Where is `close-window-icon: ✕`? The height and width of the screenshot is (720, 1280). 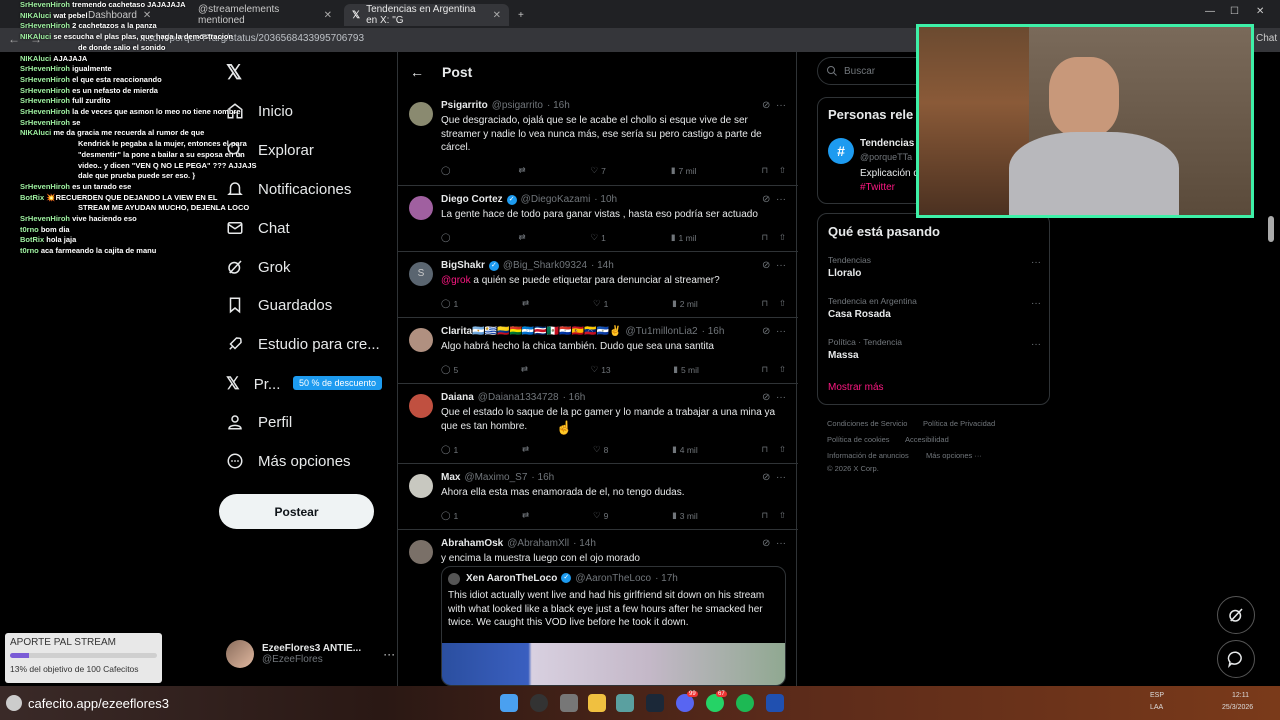
close-window-icon: ✕ is located at coordinates (1260, 11).